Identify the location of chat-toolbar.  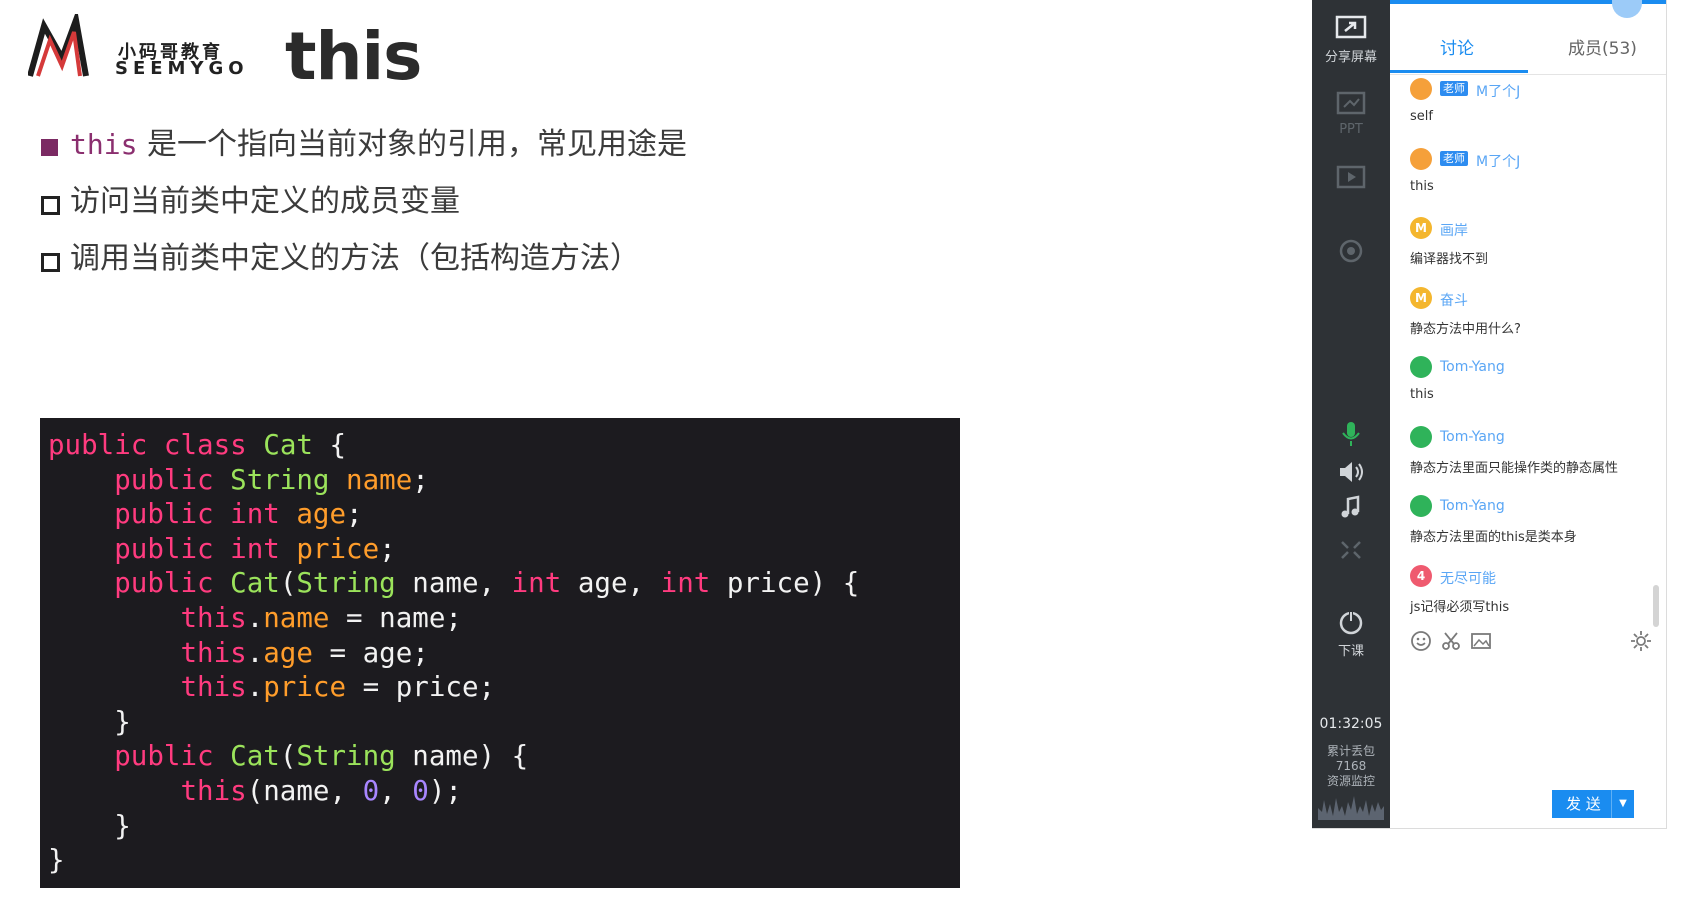
(1528, 645).